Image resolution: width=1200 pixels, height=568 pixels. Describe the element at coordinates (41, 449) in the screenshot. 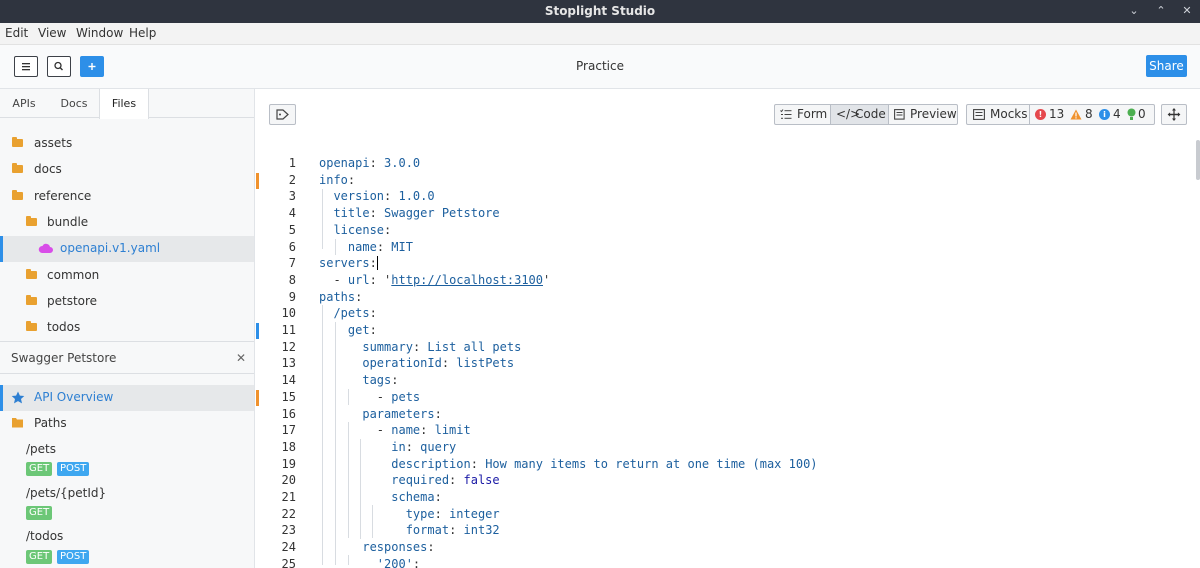

I see `path-label: /pets` at that location.